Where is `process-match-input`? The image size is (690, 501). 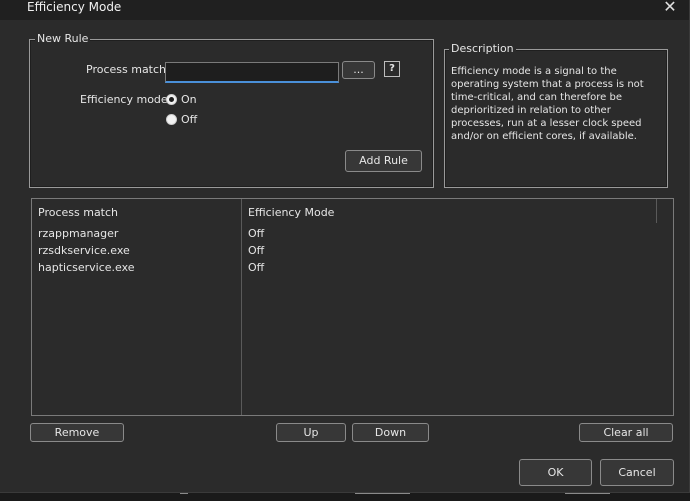
process-match-input is located at coordinates (252, 72).